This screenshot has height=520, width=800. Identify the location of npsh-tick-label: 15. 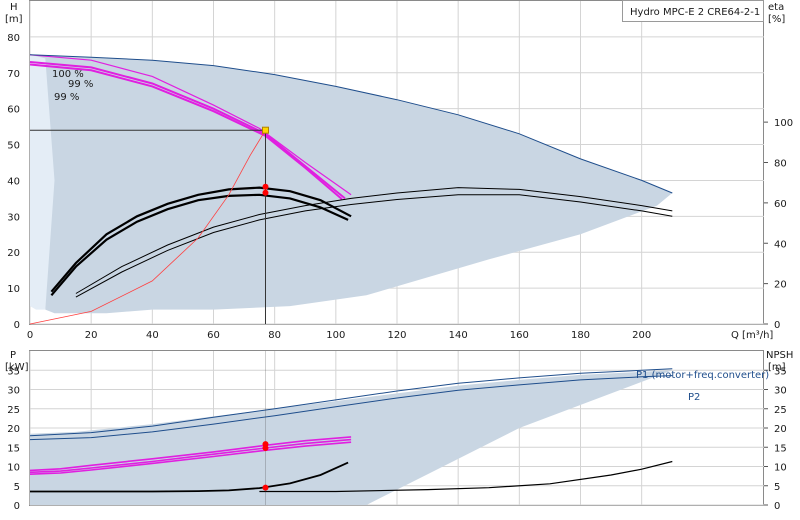
(780, 448).